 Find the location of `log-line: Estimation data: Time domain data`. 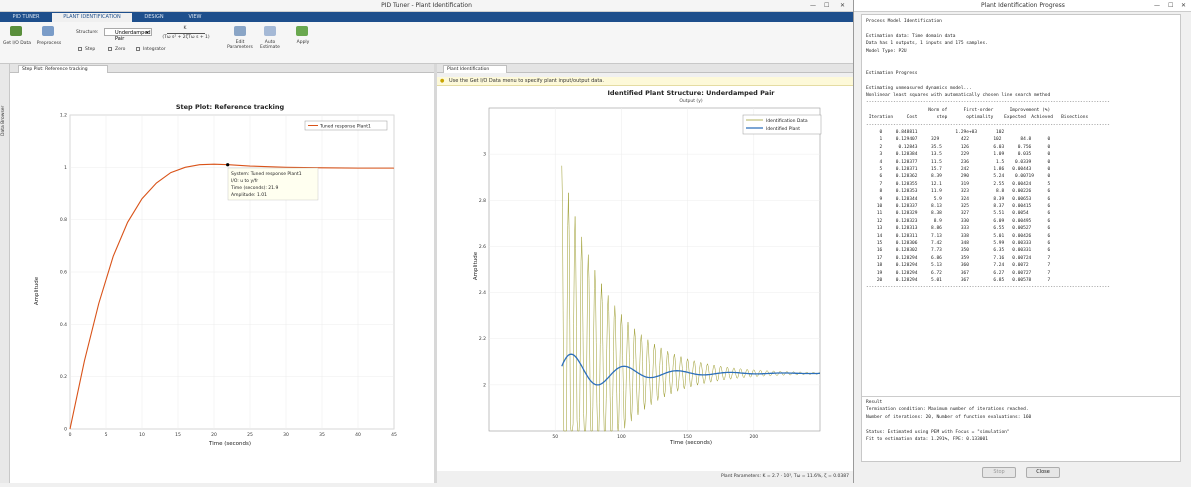

log-line: Estimation data: Time domain data is located at coordinates (911, 36).